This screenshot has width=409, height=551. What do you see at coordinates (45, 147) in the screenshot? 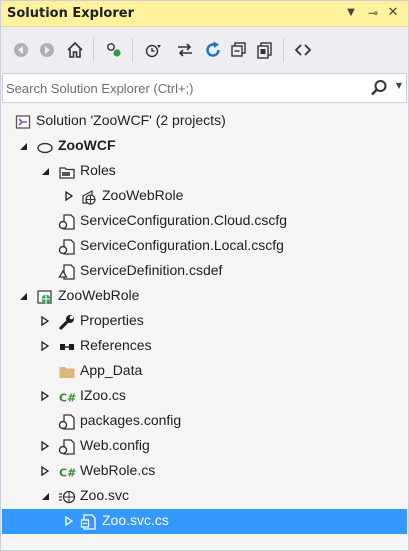
I see `cloud-project-icon` at bounding box center [45, 147].